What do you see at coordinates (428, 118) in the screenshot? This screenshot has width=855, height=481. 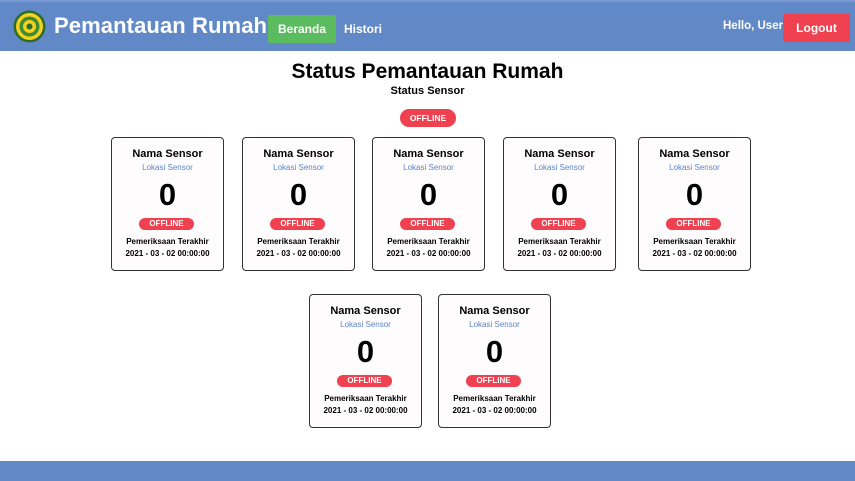 I see `global-status-badge: OFFLINE` at bounding box center [428, 118].